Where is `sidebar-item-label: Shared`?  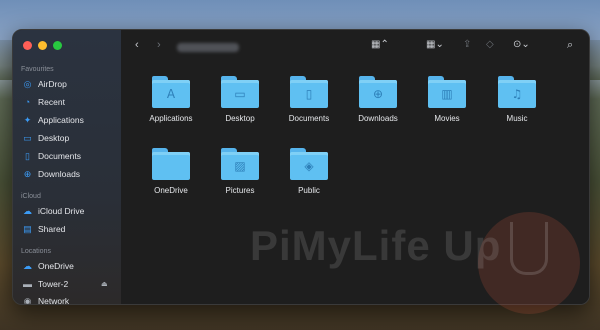 sidebar-item-label: Shared is located at coordinates (52, 229).